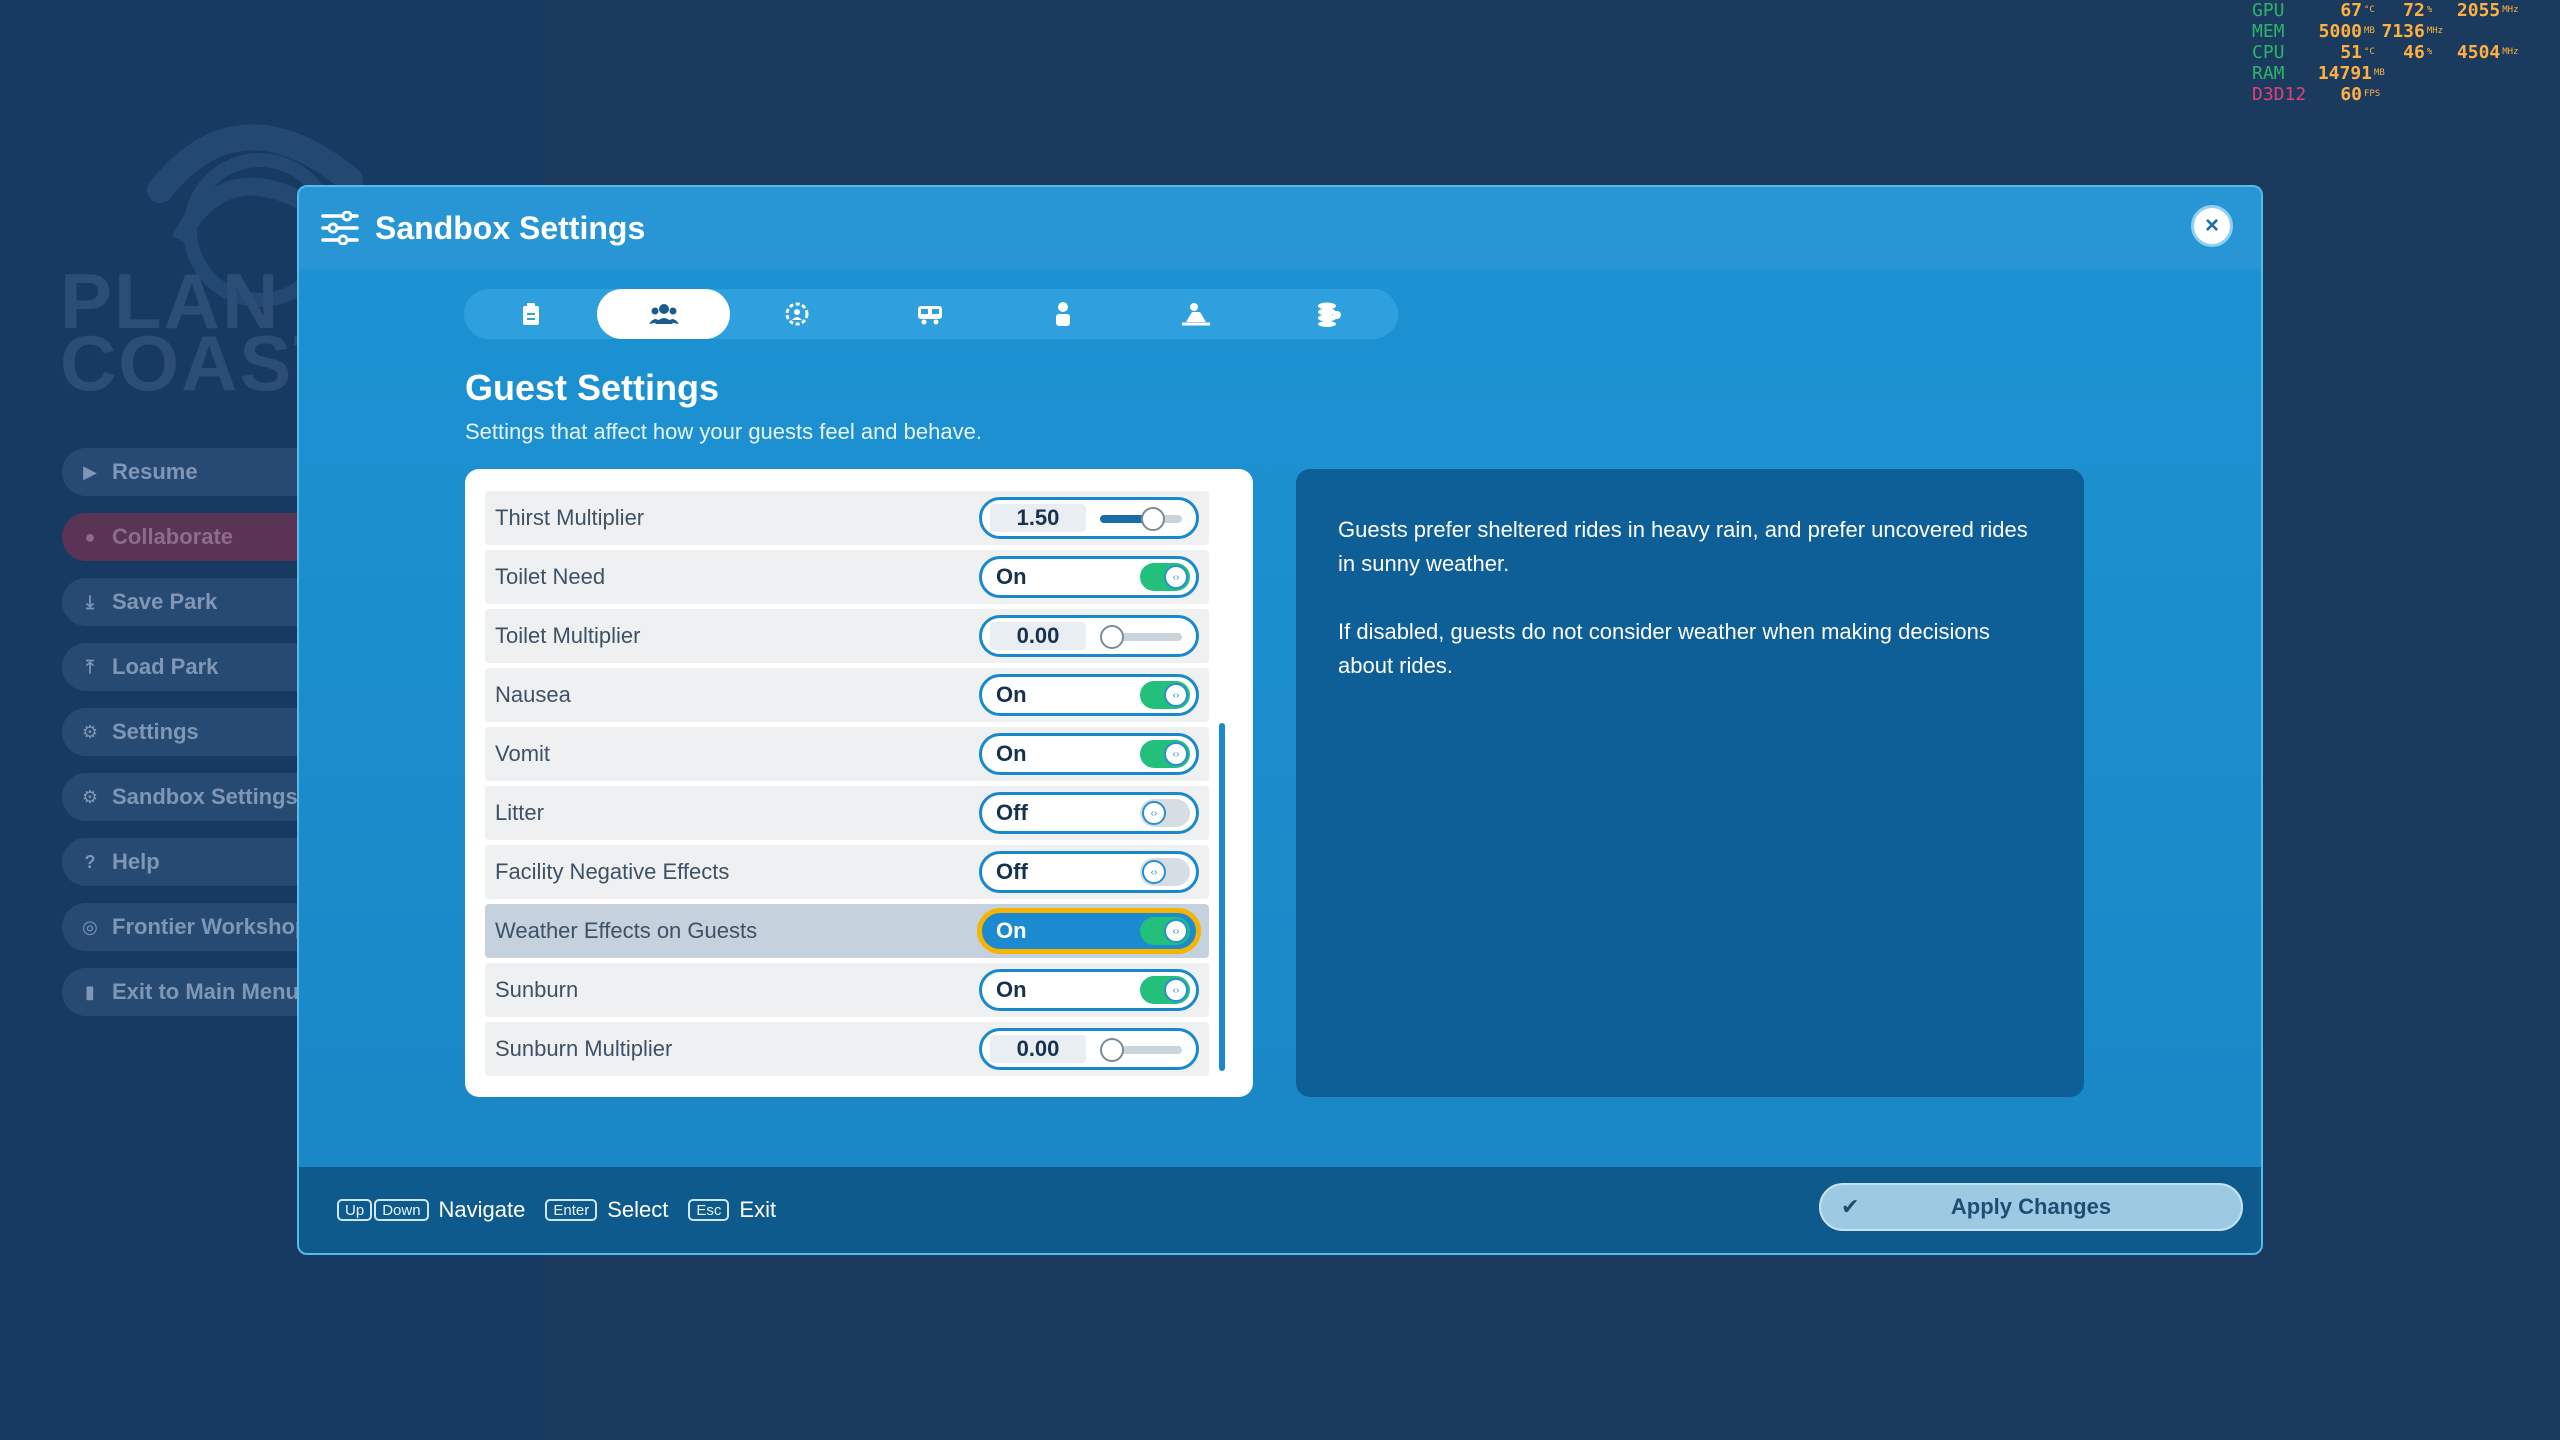  What do you see at coordinates (1089, 872) in the screenshot?
I see `toggle-facility-negative-effects: Off ‹›` at bounding box center [1089, 872].